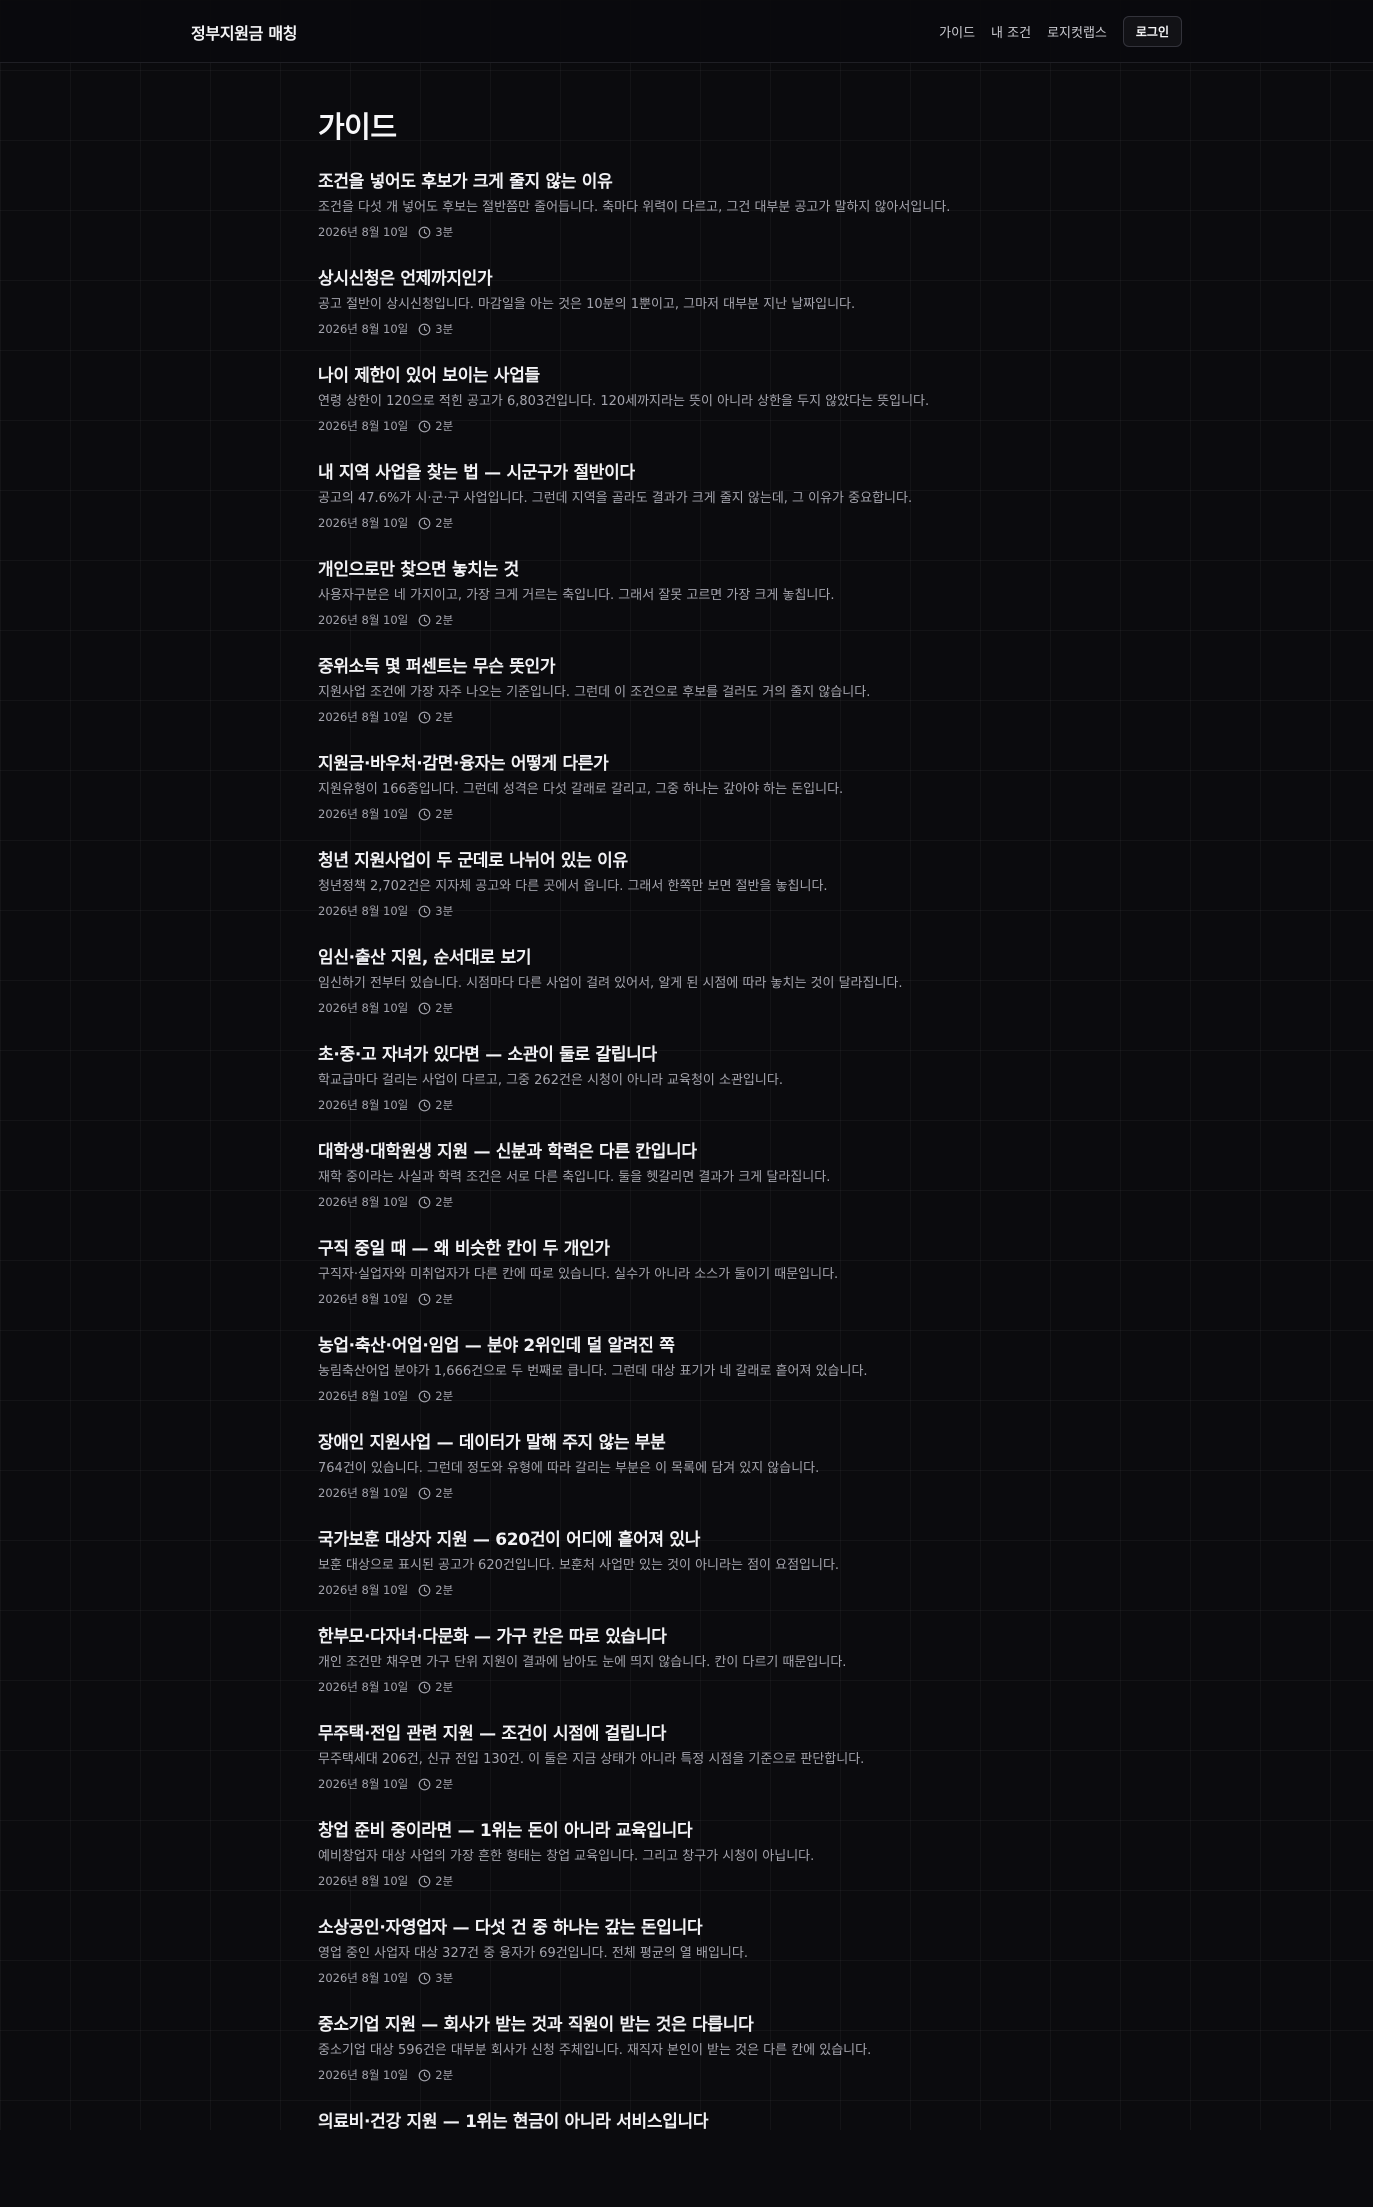  Describe the element at coordinates (688, 473) in the screenshot. I see `article-title: 내 지역 사업을 찾는 법 — 시군구가 절반이다` at that location.